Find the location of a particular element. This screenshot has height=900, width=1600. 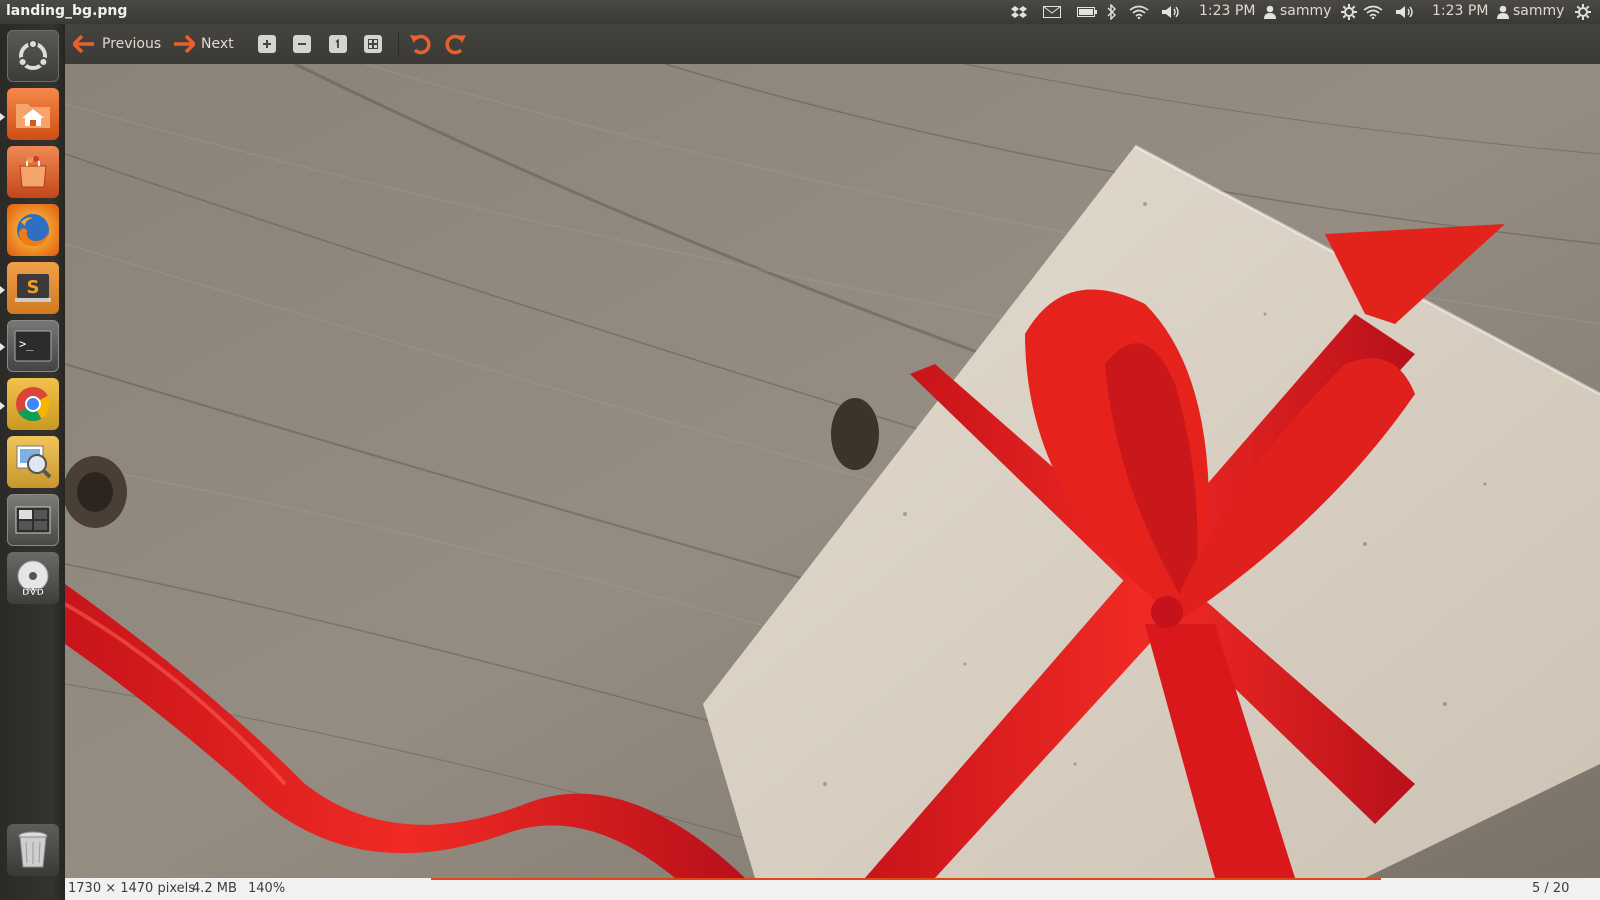

status-bar: 1730 × 1470 pixels 4.2 MB 140% 5 / 20 is located at coordinates (832, 889).